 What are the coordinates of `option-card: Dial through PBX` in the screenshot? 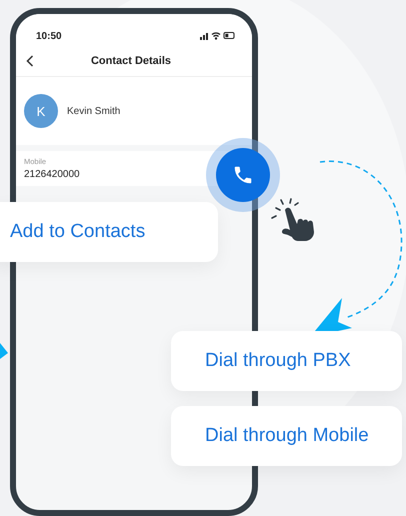 It's located at (286, 361).